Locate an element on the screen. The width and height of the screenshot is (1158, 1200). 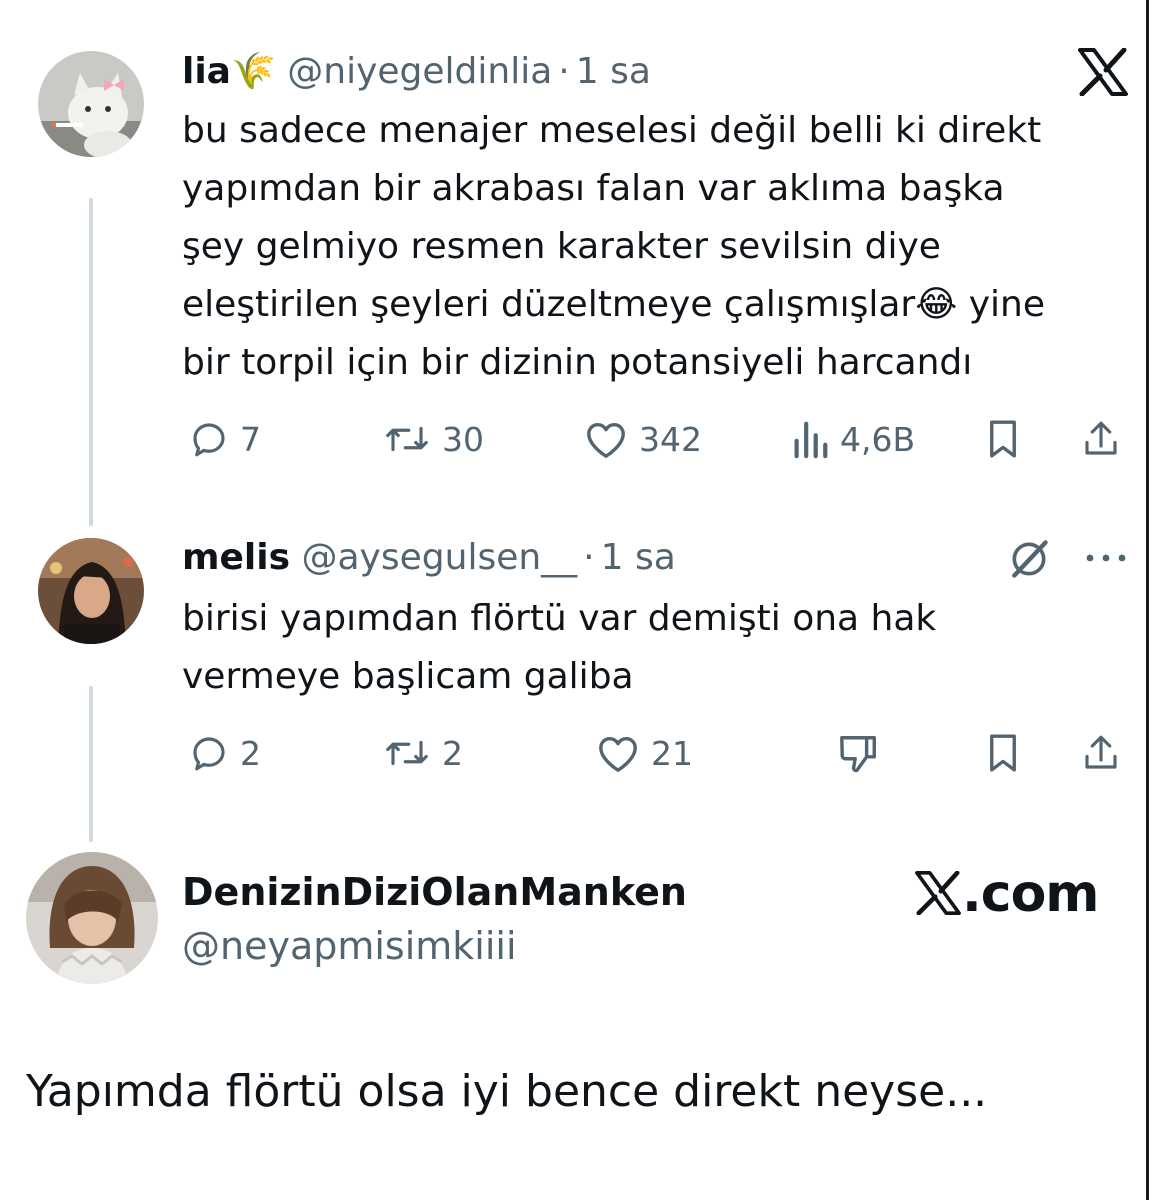
retweet-button: 30 is located at coordinates (433, 439).